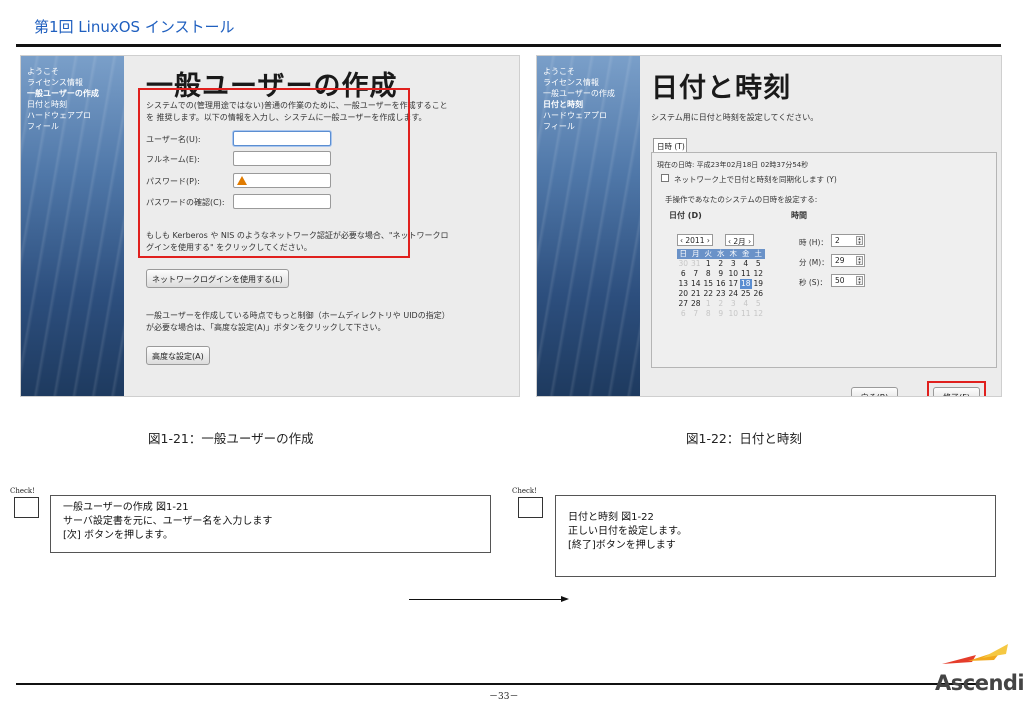 This screenshot has width=1023, height=708. Describe the element at coordinates (59, 115) in the screenshot. I see `sidebar-item-hardware-profile: ハードウェアプロ` at that location.